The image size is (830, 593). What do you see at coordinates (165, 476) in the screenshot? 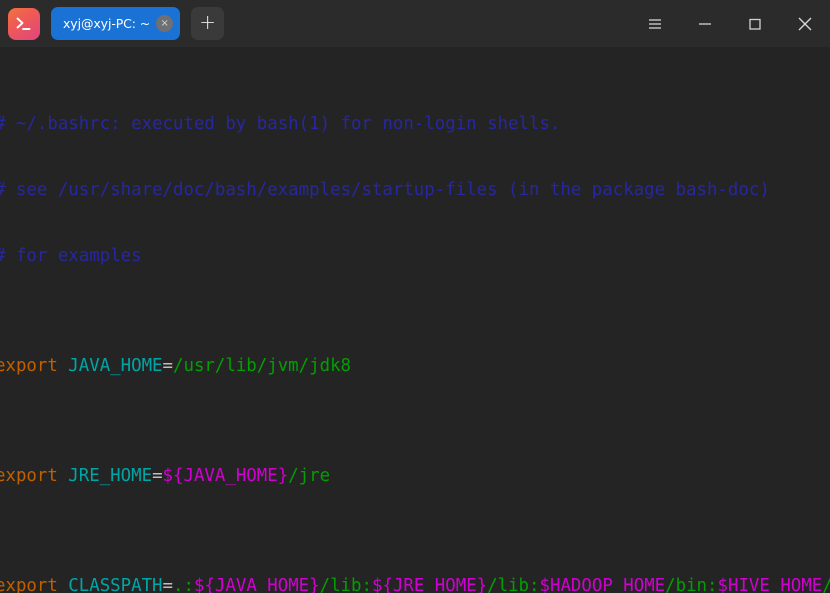
I see `editor-line: export JRE_HOME=${JAVA_HOME}/jre` at bounding box center [165, 476].